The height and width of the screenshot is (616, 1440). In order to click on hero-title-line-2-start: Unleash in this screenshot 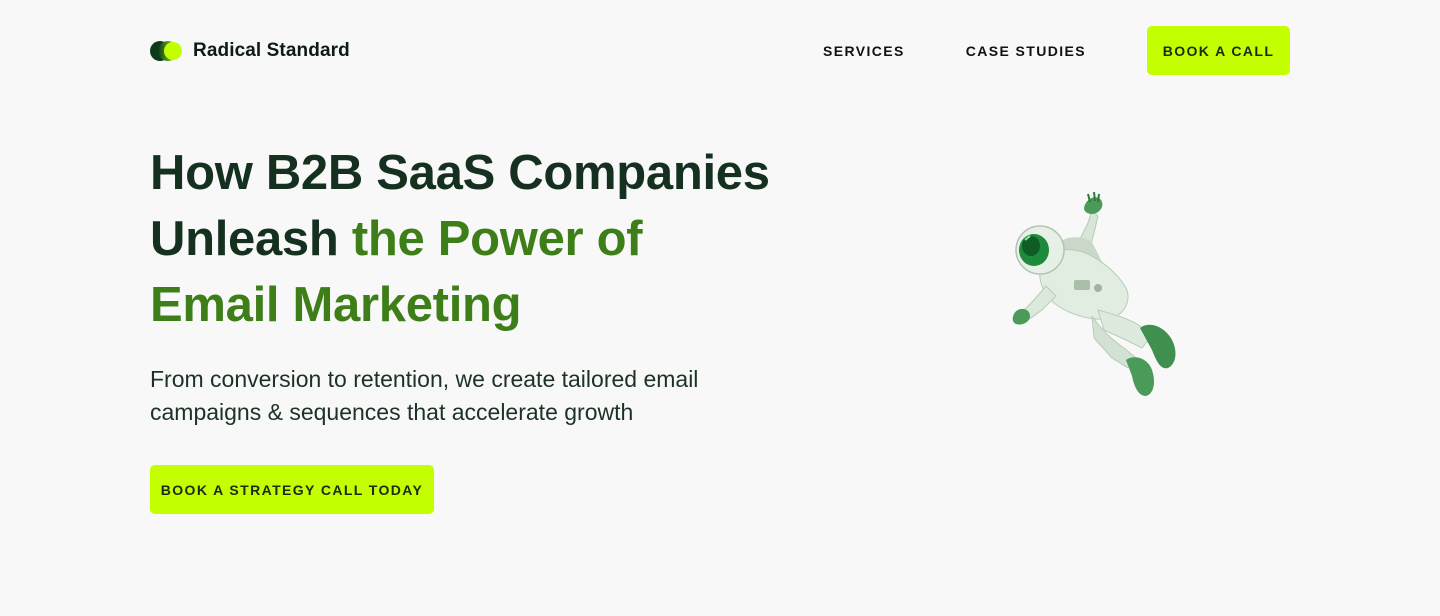, I will do `click(251, 239)`.